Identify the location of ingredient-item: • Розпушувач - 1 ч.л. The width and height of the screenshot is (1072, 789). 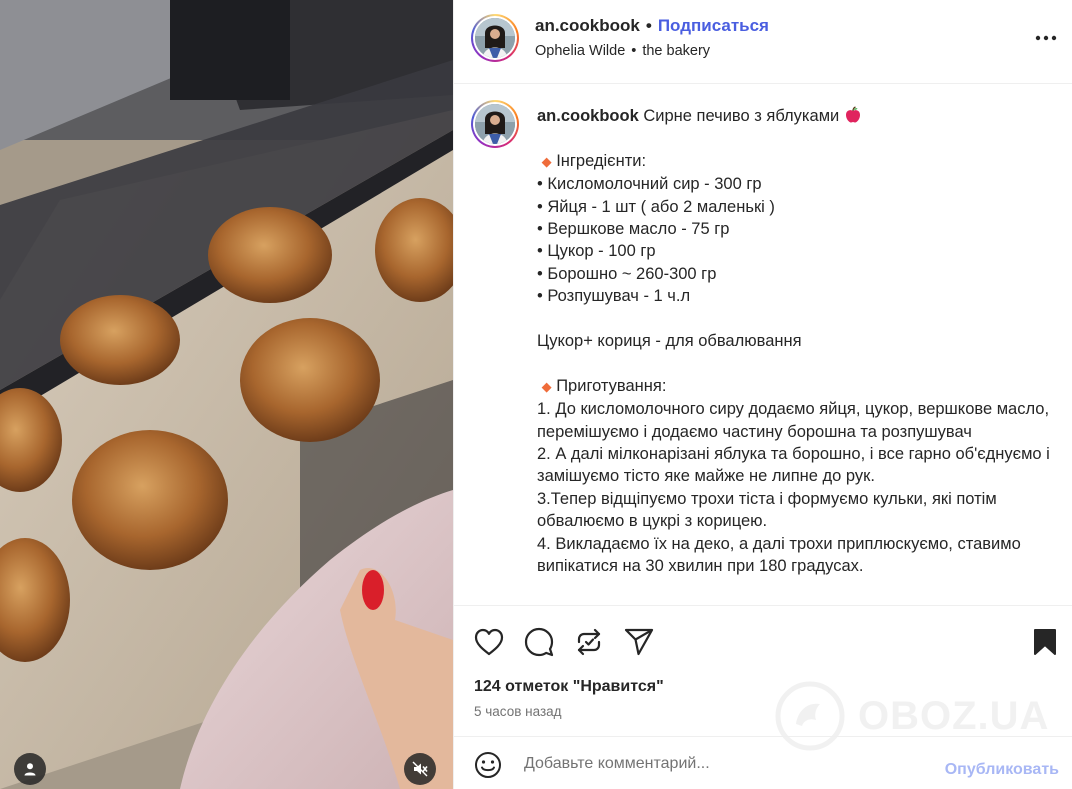
(614, 296).